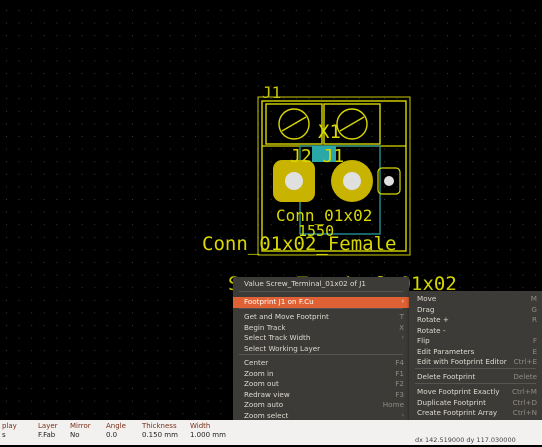 This screenshot has height=447, width=542. What do you see at coordinates (277, 337) in the screenshot?
I see `menu-item-label: Select Track Width` at bounding box center [277, 337].